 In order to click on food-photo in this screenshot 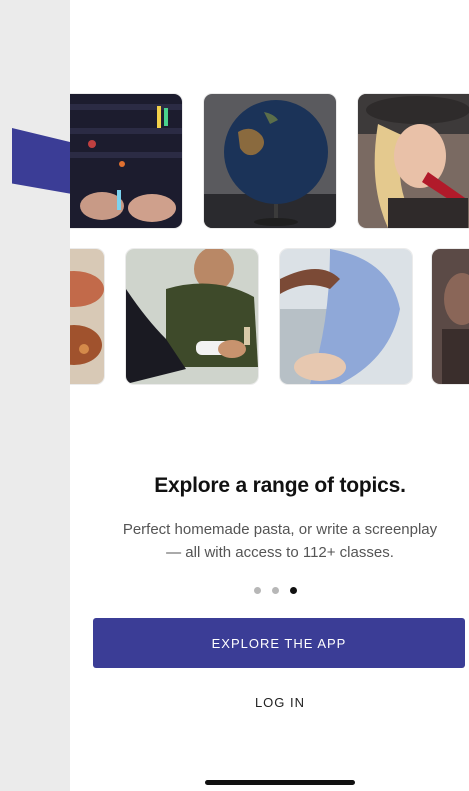, I will do `click(87, 316)`.